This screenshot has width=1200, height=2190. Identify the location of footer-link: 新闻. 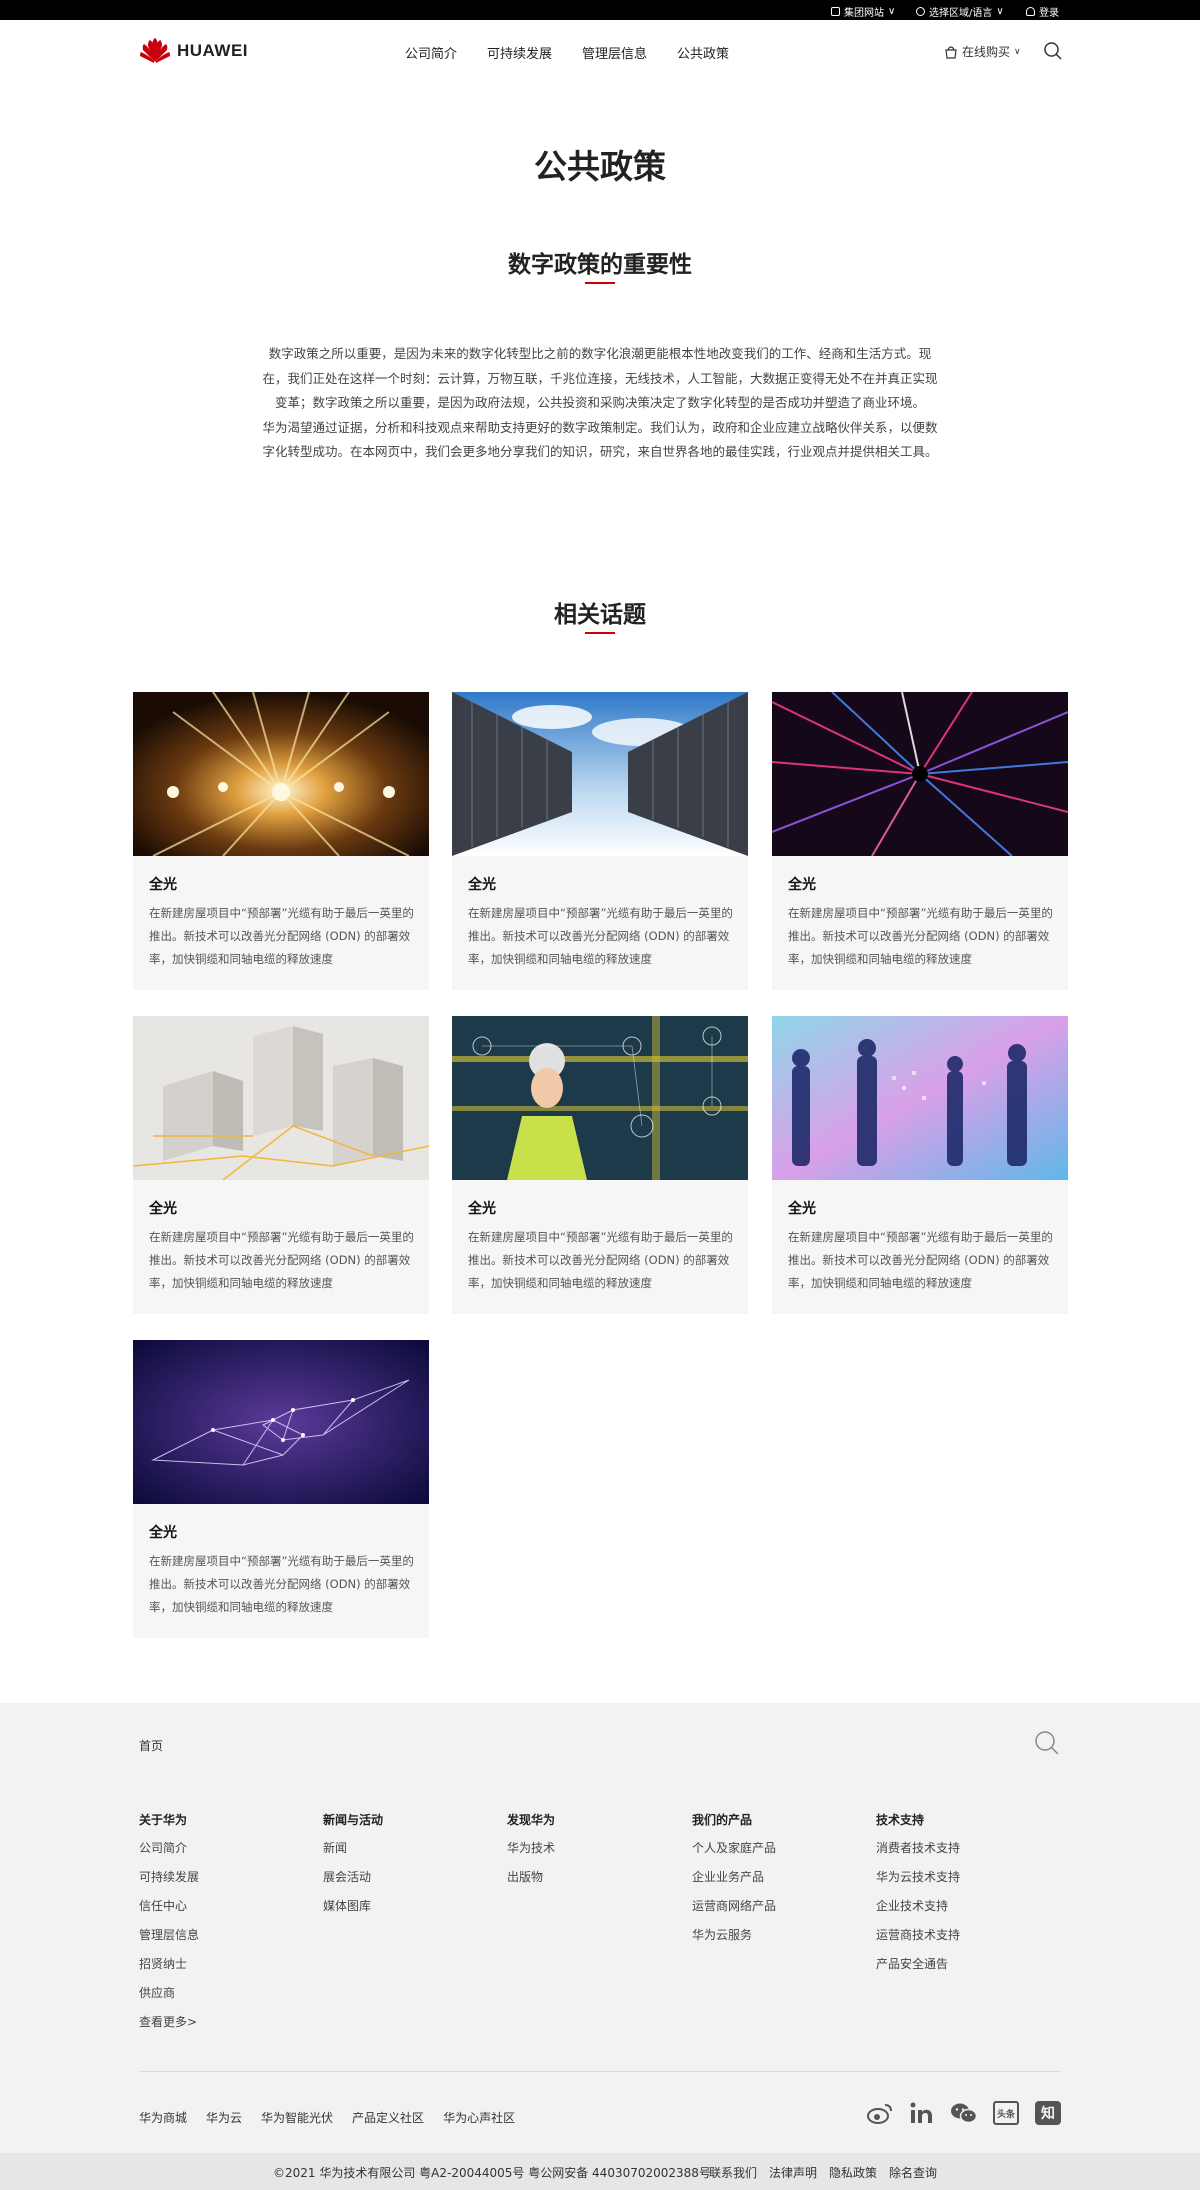
(353, 1854).